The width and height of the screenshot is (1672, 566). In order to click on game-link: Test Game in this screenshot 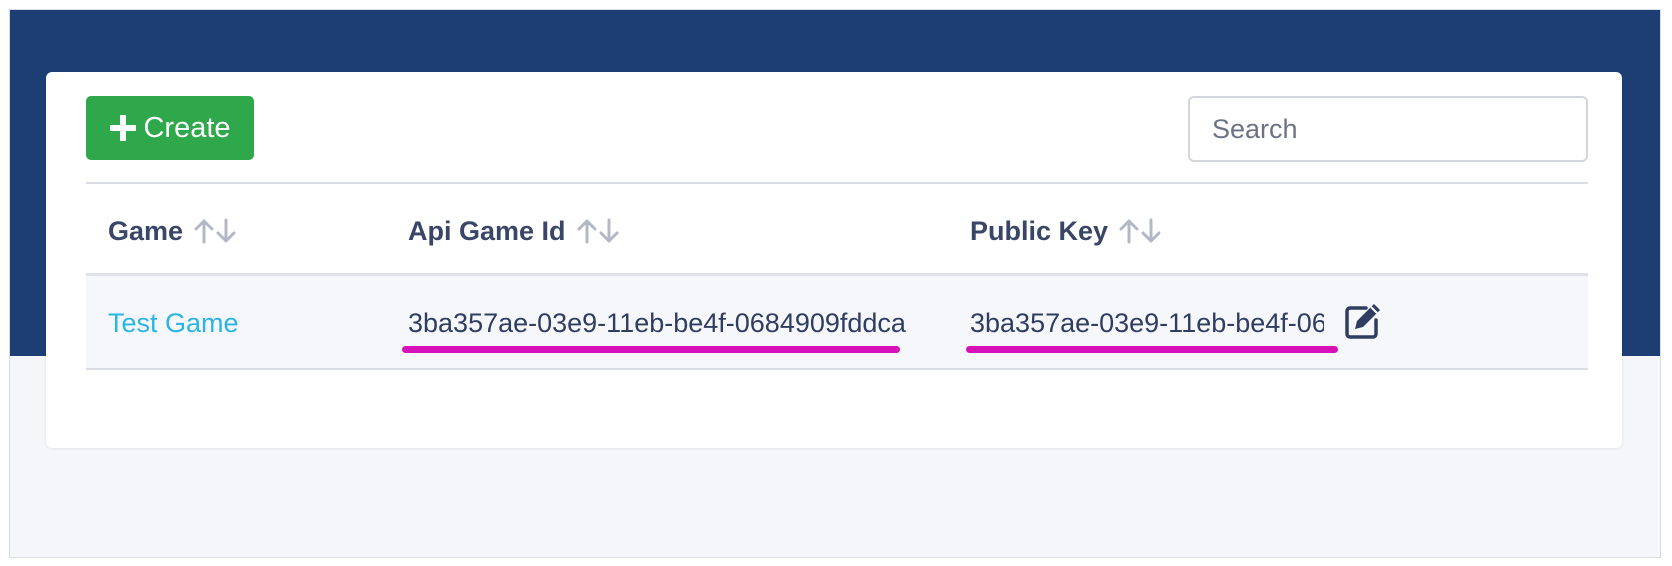, I will do `click(173, 323)`.